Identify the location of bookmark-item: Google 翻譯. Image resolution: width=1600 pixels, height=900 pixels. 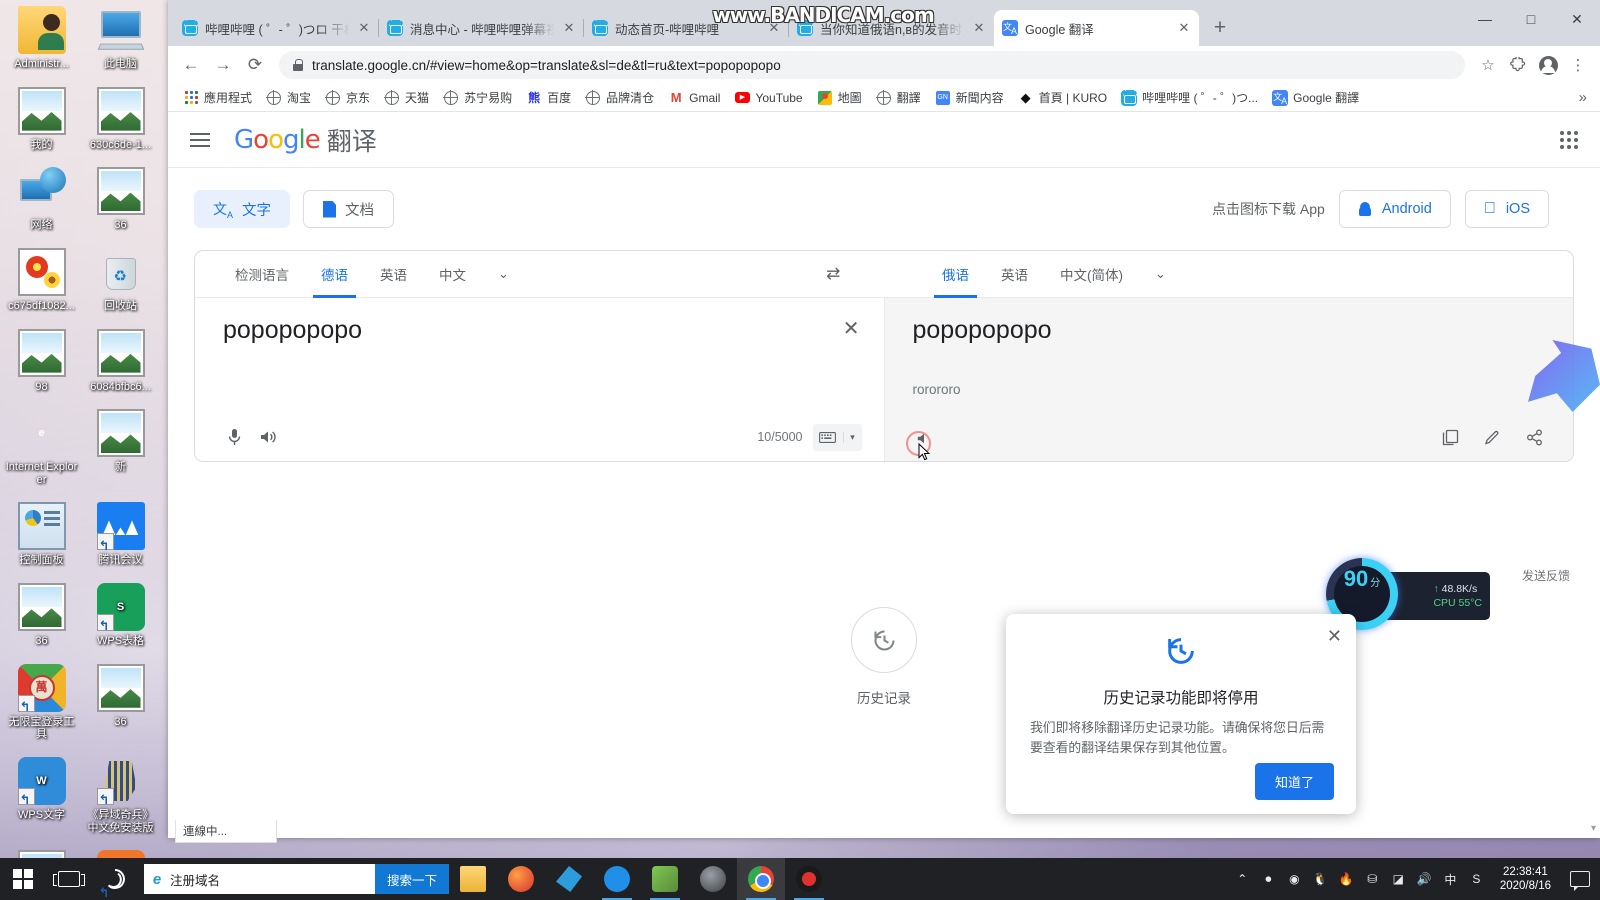
(1315, 97).